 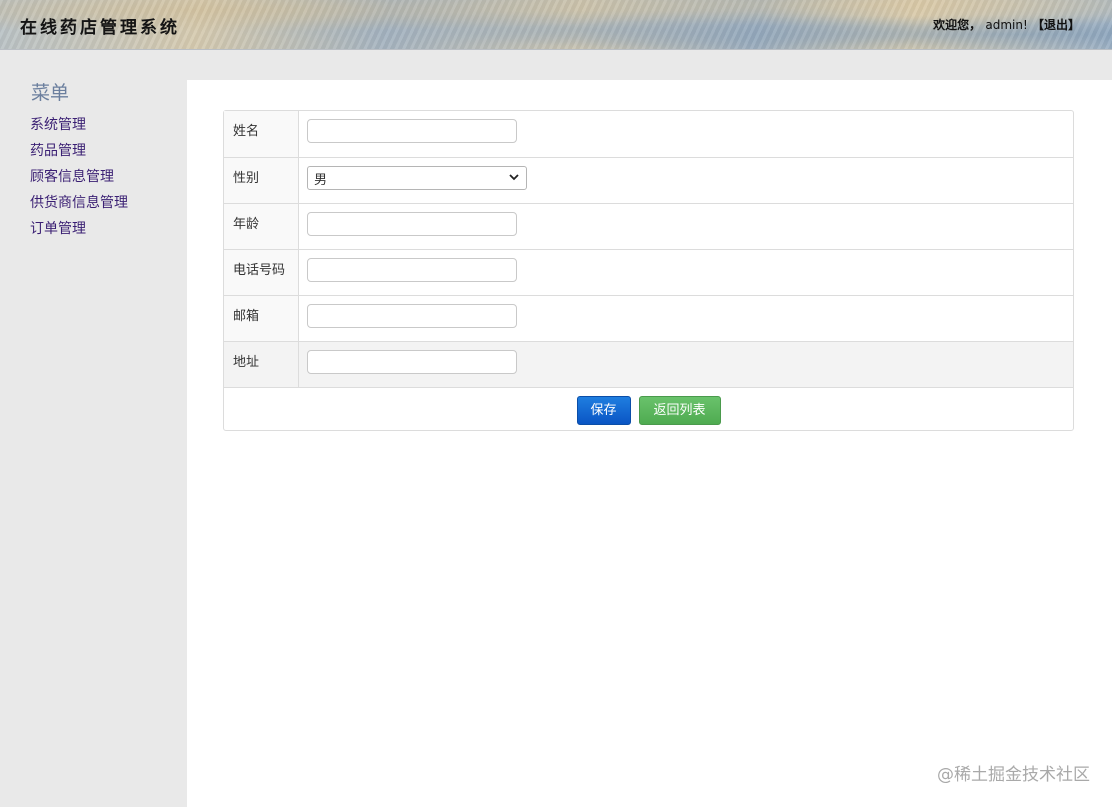 I want to click on gender-selected-value: 男, so click(x=321, y=180).